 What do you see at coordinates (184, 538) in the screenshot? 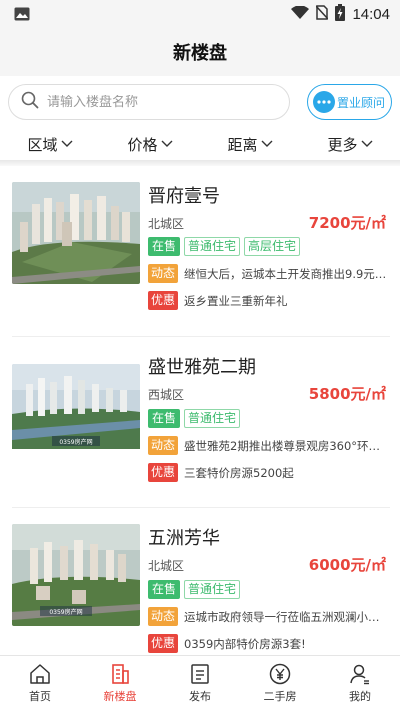
I see `listing-name: 五洲芳华` at bounding box center [184, 538].